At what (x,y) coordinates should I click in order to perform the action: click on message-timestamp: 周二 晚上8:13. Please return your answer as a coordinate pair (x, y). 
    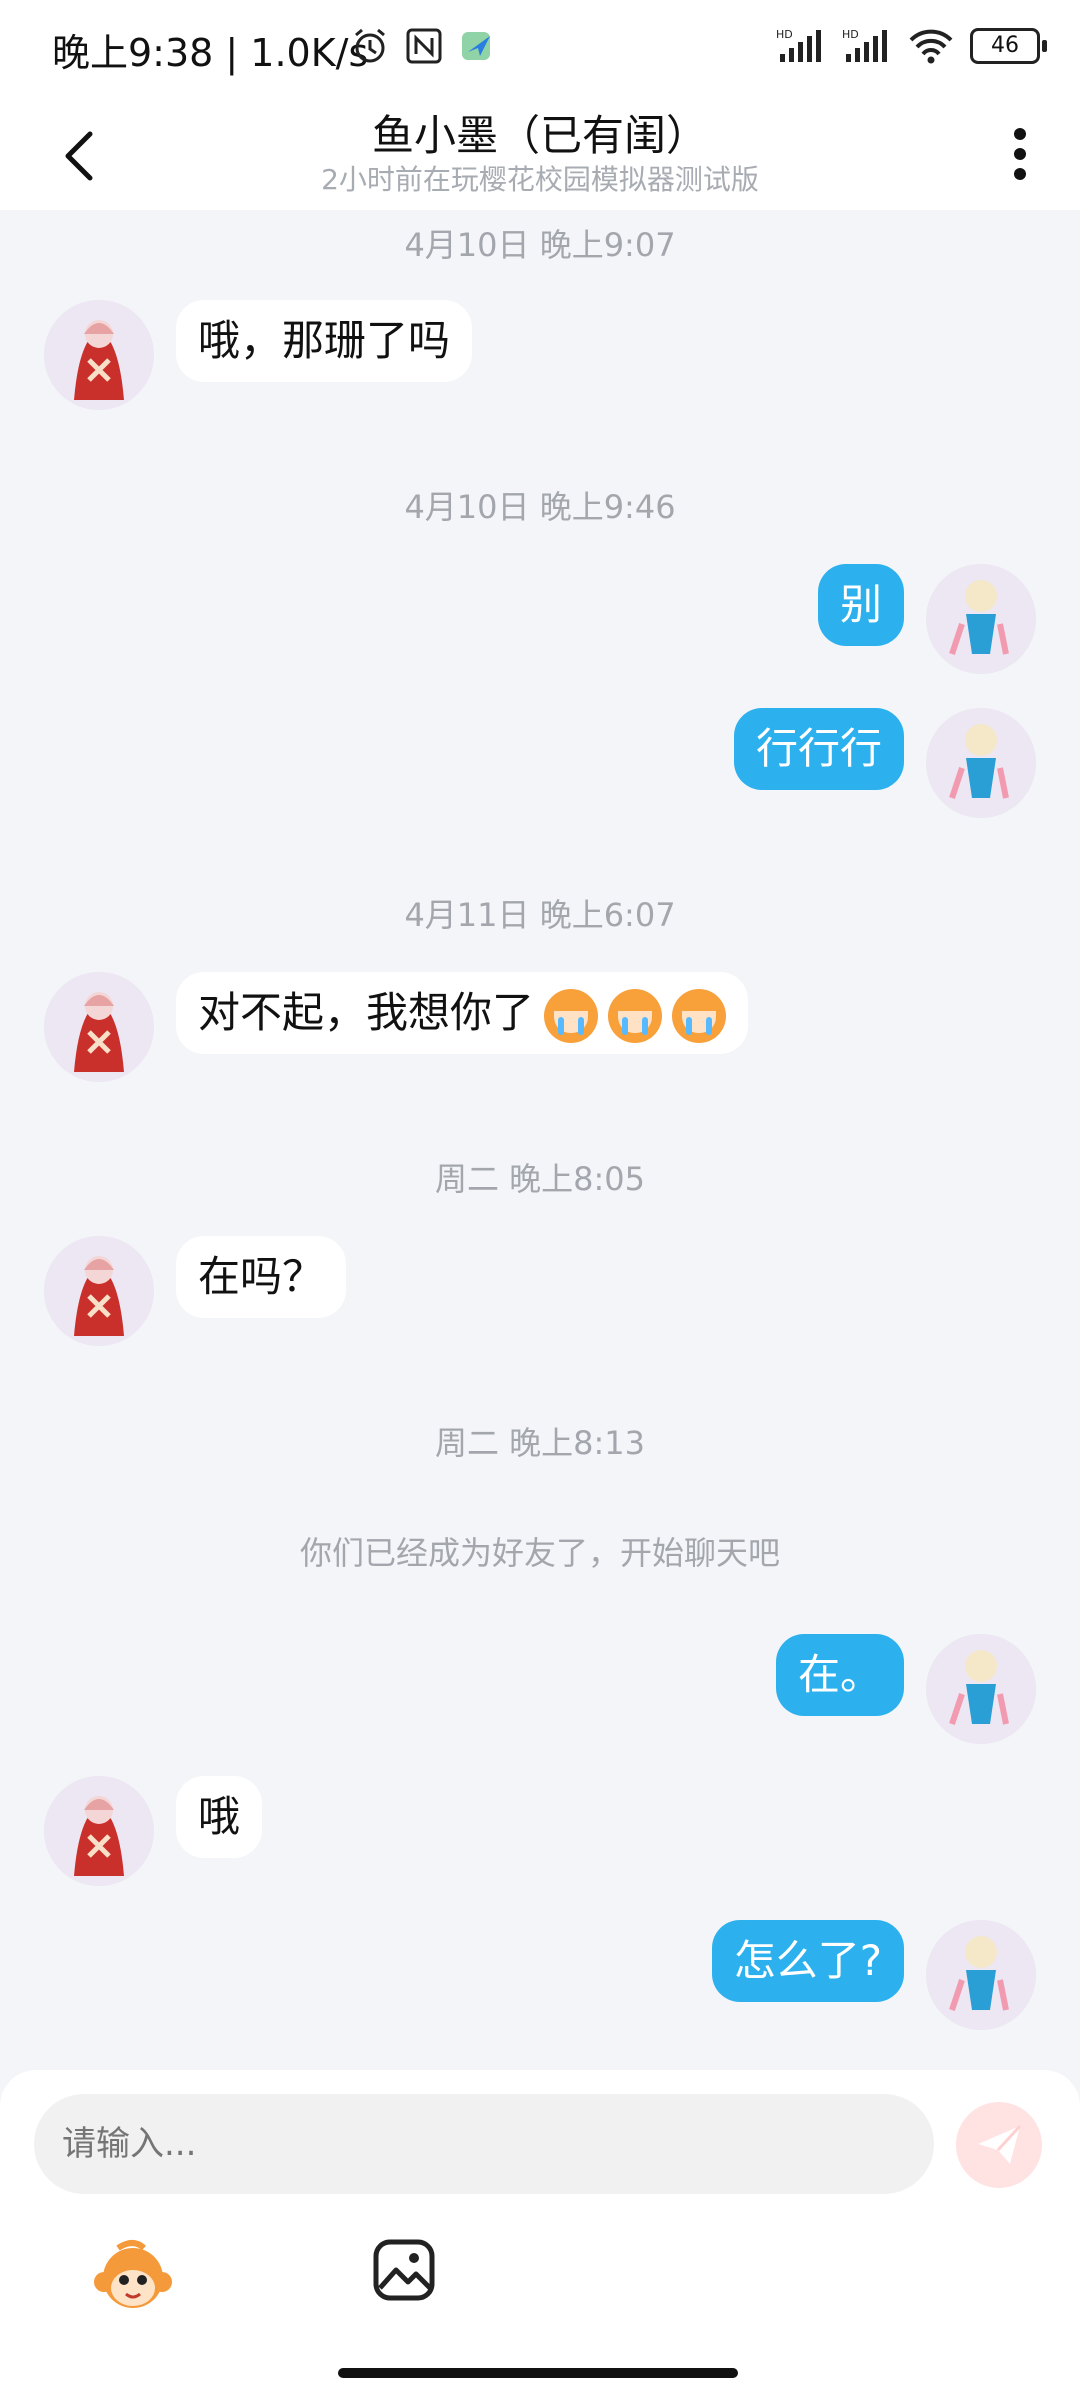
    Looking at the image, I should click on (540, 1443).